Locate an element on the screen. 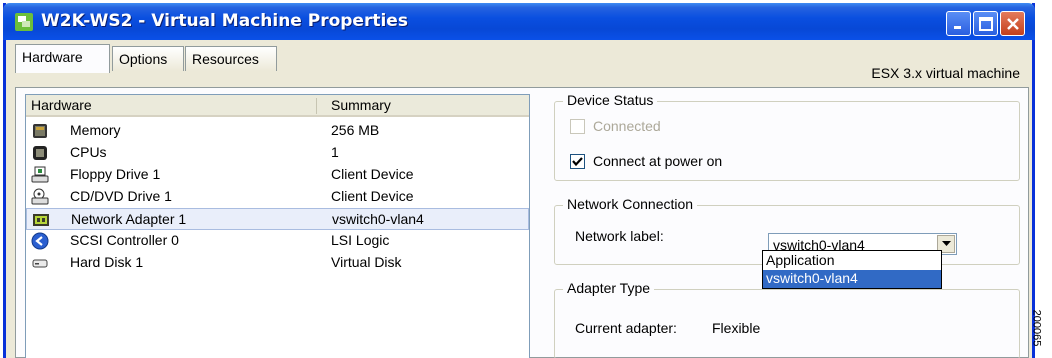 The width and height of the screenshot is (1052, 358). checkmark-icon is located at coordinates (577, 162).